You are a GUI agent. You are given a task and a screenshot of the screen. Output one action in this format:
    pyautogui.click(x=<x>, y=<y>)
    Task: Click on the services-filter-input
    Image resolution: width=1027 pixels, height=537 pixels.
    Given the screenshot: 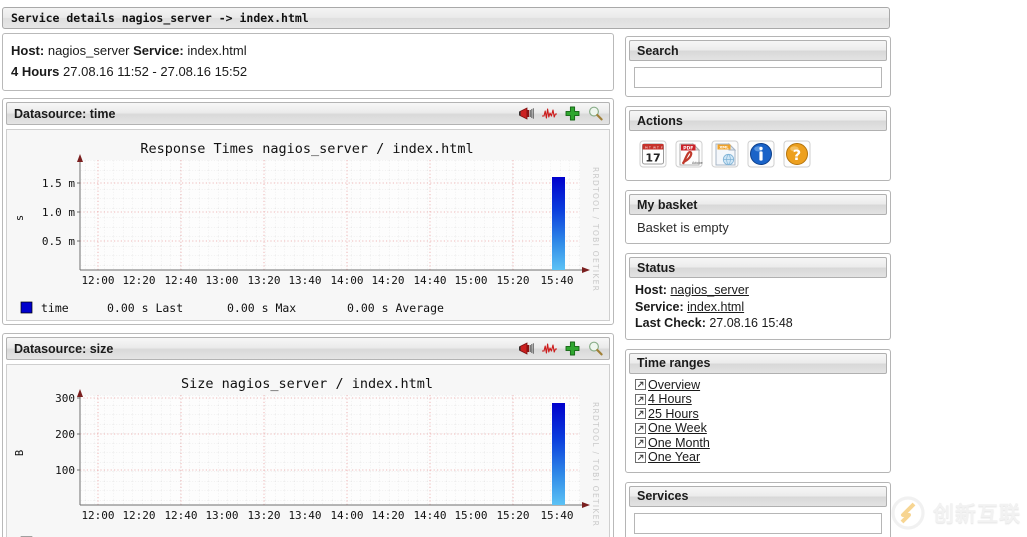 What is the action you would take?
    pyautogui.click(x=758, y=523)
    